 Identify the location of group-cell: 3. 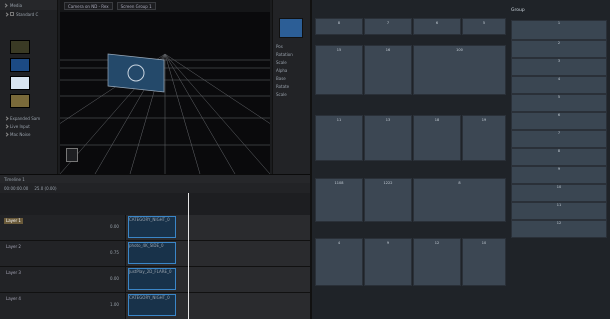
(559, 67).